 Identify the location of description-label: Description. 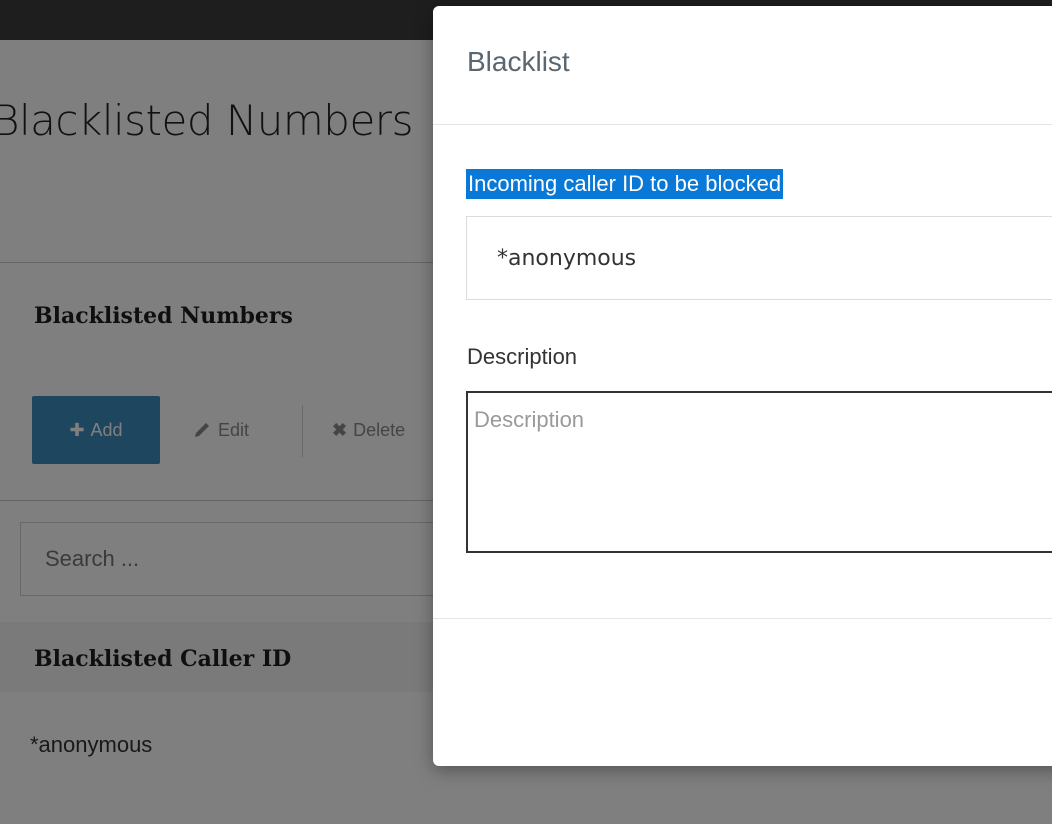
(522, 356).